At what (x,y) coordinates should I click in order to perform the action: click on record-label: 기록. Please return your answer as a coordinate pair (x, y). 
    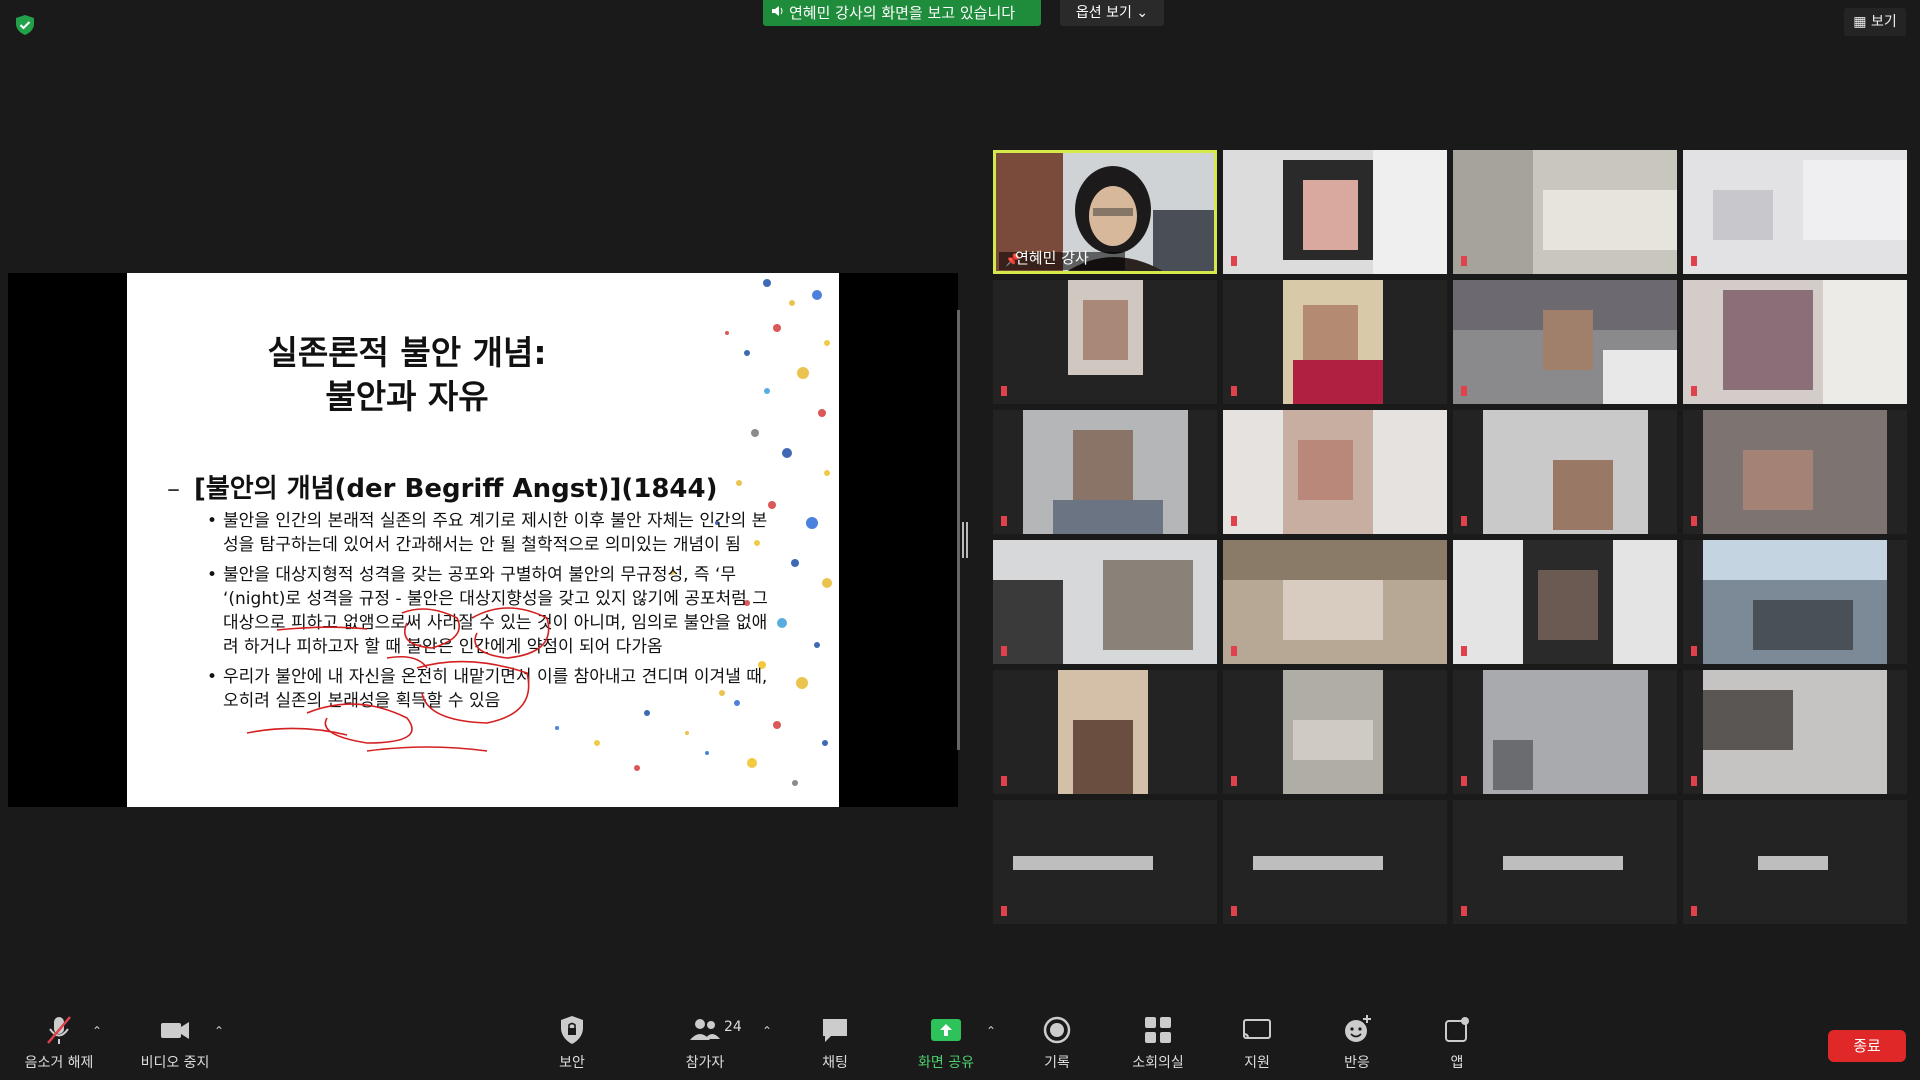
    Looking at the image, I should click on (1057, 1063).